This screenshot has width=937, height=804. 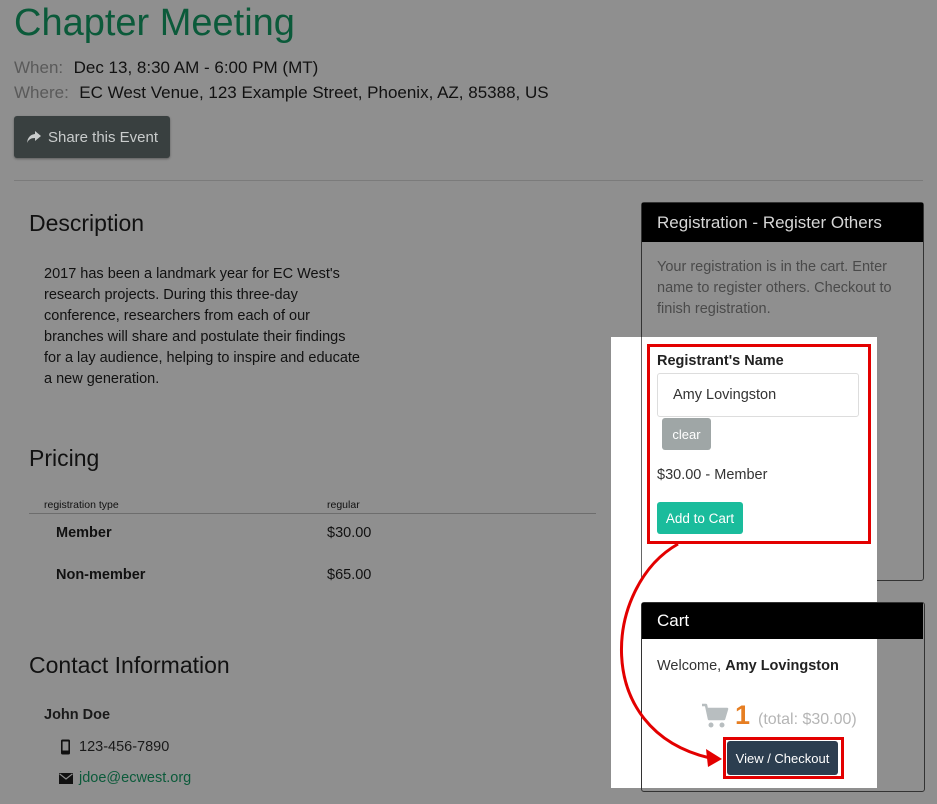 I want to click on contact-name: John Doe, so click(x=77, y=715).